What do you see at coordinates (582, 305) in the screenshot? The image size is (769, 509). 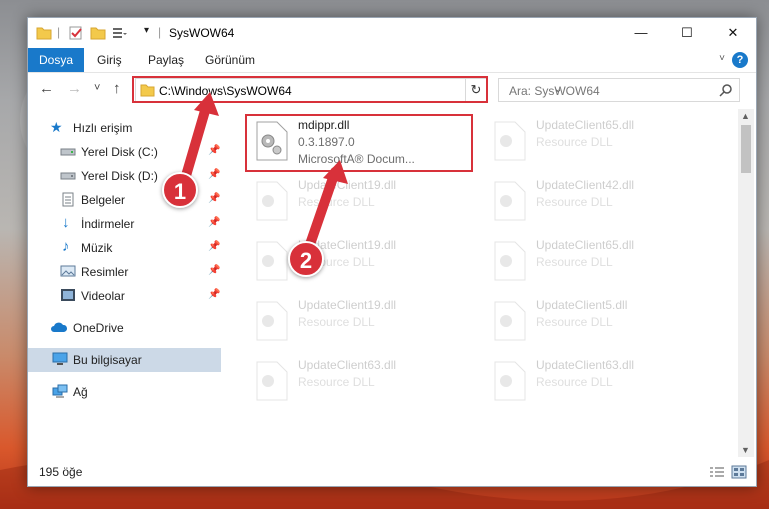 I see `file-name: UpdateClient5.dll` at bounding box center [582, 305].